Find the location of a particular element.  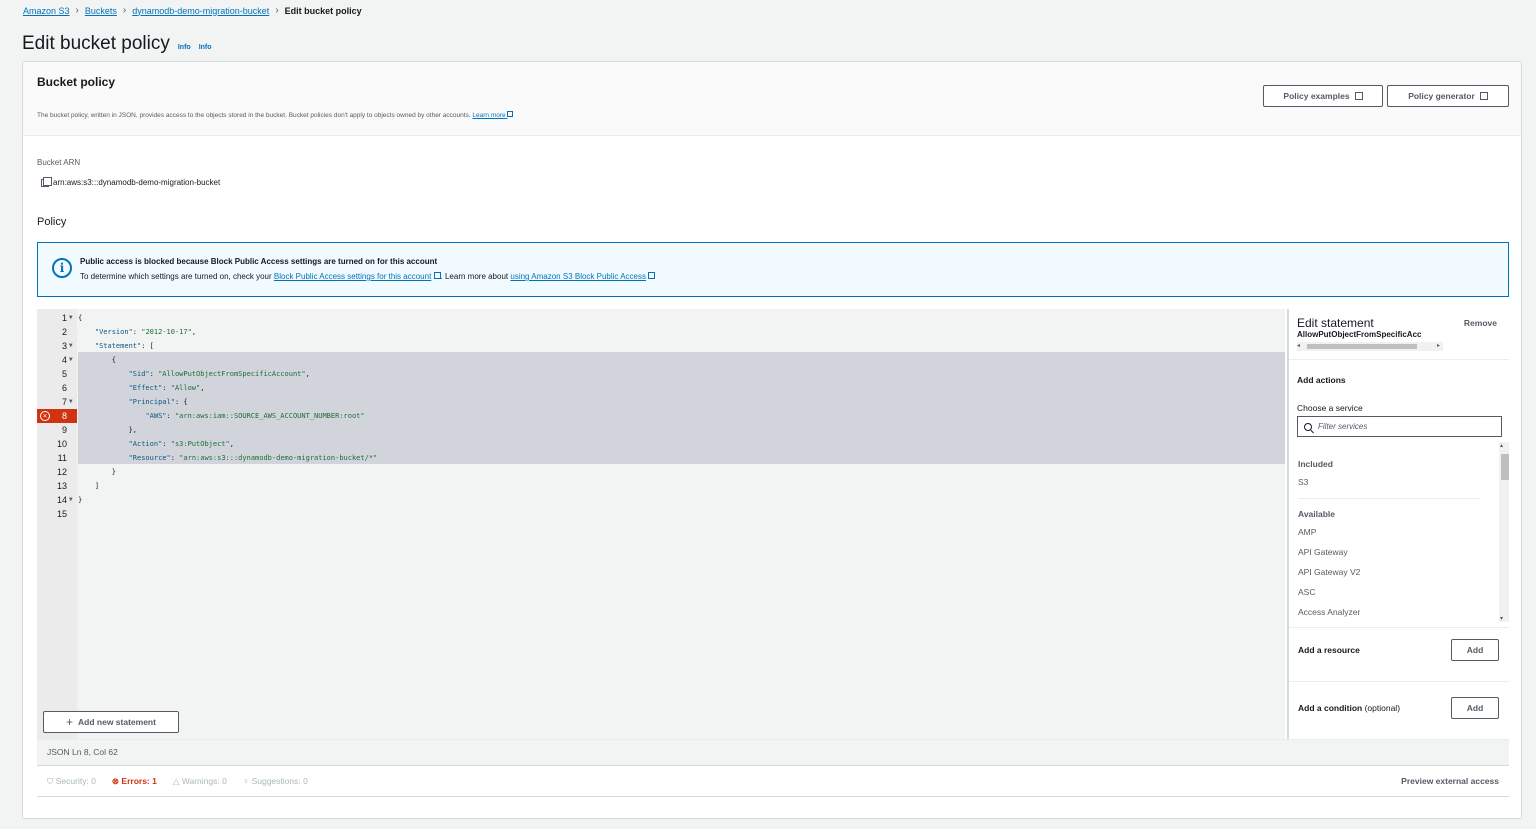

security-count: ⛉ Security: 0 is located at coordinates (71, 781).